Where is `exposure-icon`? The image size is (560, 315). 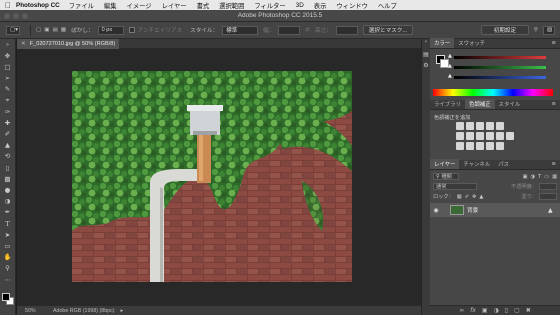
exposure-icon is located at coordinates (490, 126).